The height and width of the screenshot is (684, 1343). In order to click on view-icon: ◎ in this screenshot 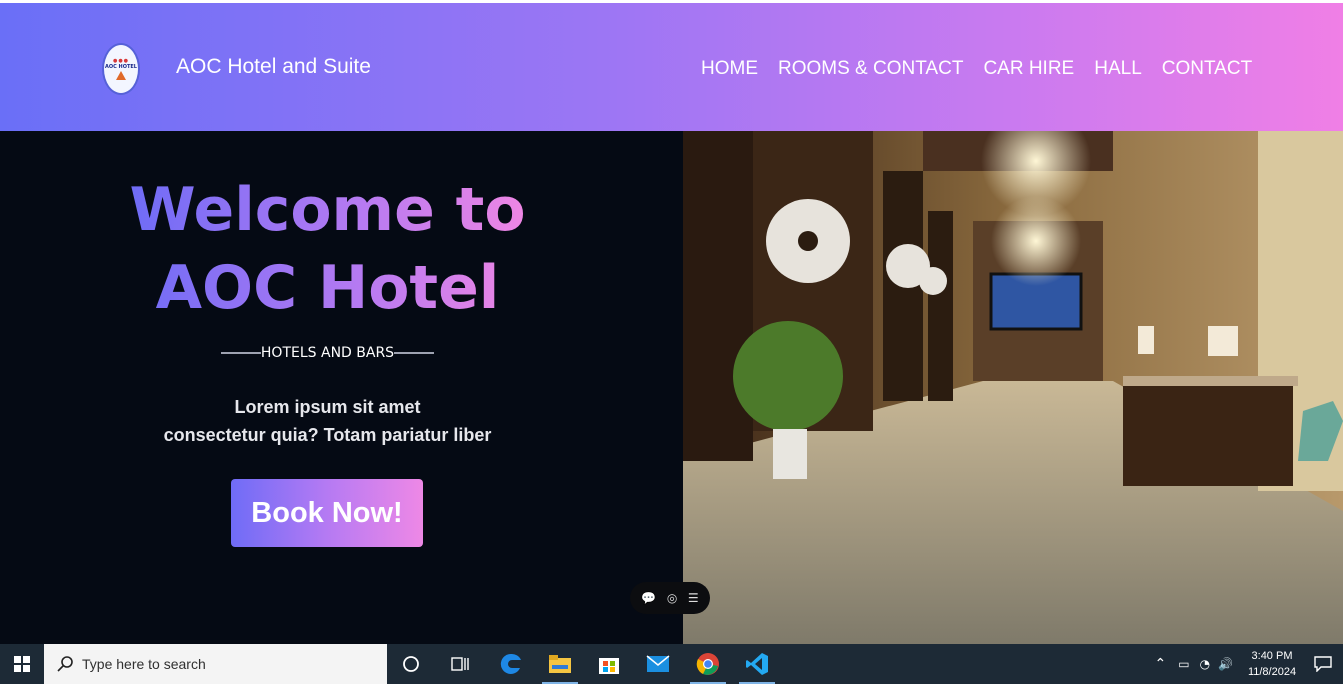, I will do `click(672, 598)`.